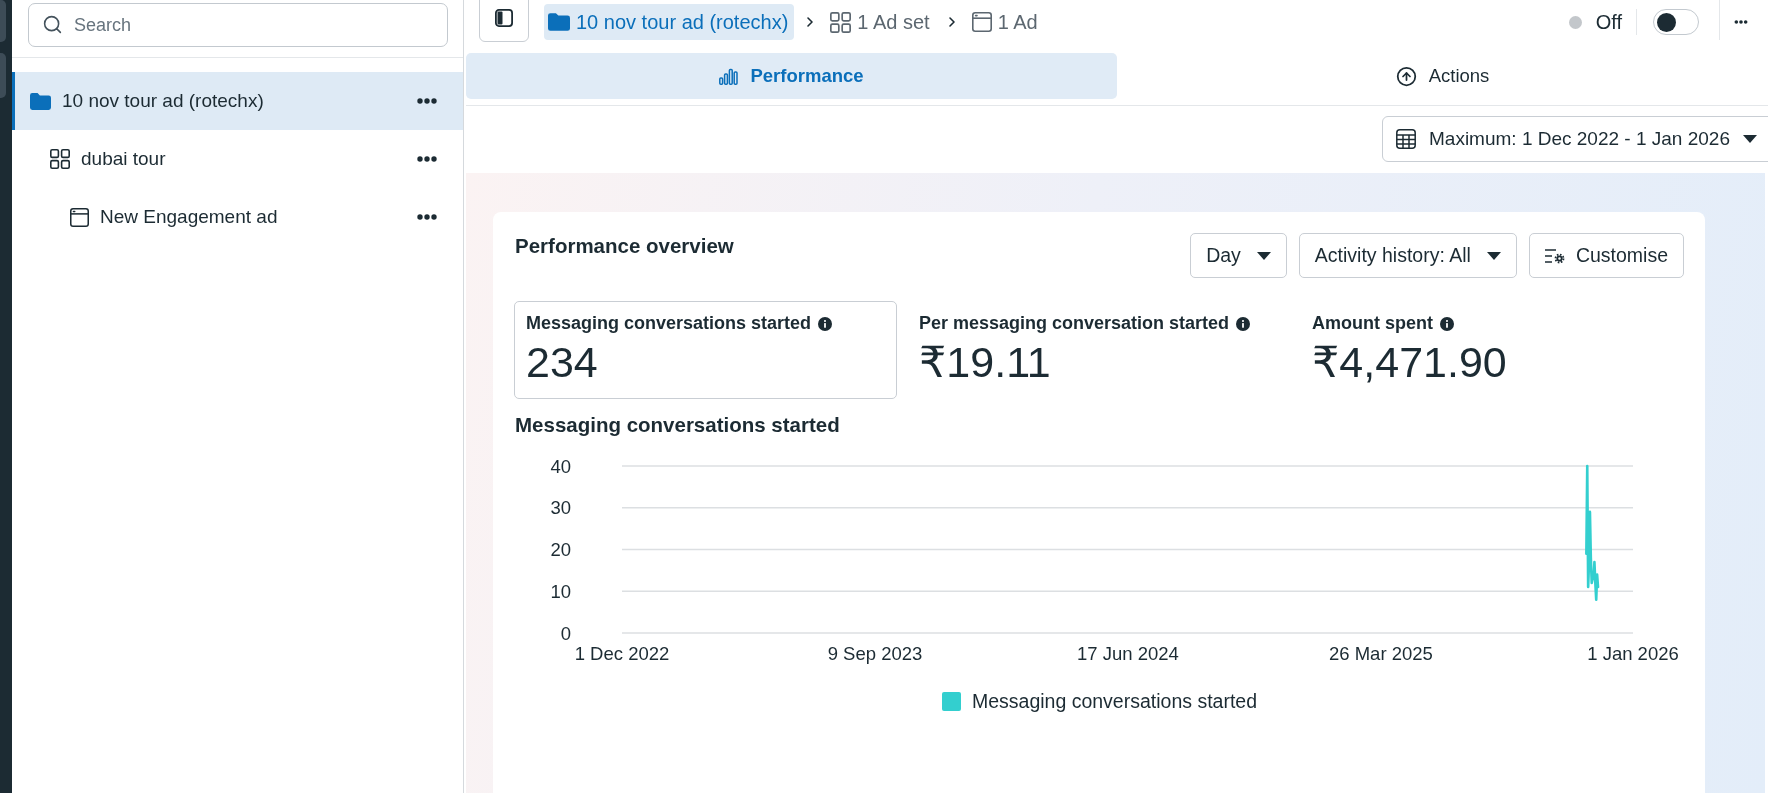  I want to click on card-title: Performance overview, so click(624, 246).